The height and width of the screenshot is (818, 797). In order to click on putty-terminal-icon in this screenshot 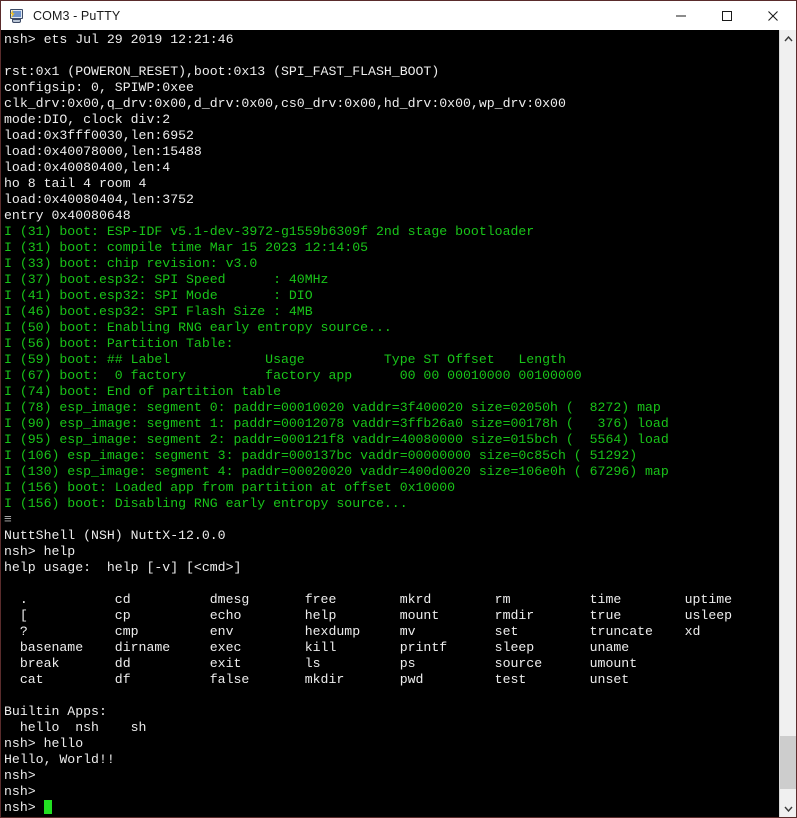, I will do `click(17, 16)`.